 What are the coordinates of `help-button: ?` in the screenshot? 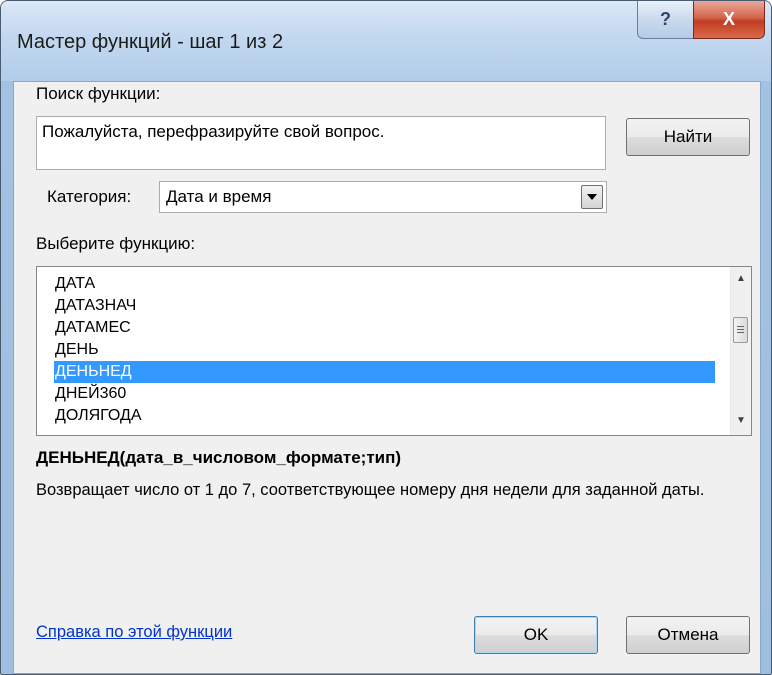 It's located at (665, 20).